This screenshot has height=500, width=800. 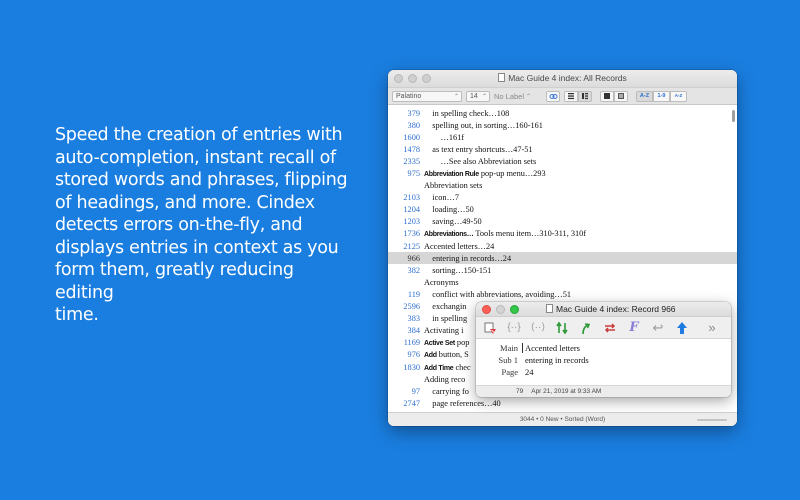 I want to click on entry-text: loading…50, so click(x=448, y=209).